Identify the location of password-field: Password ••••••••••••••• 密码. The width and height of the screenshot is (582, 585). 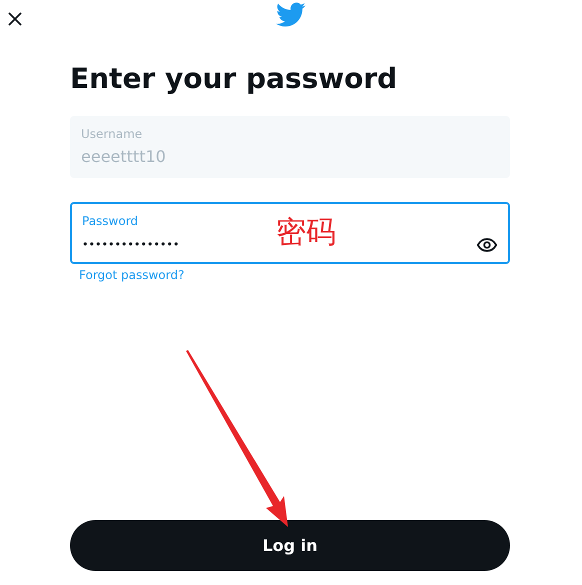
(290, 233).